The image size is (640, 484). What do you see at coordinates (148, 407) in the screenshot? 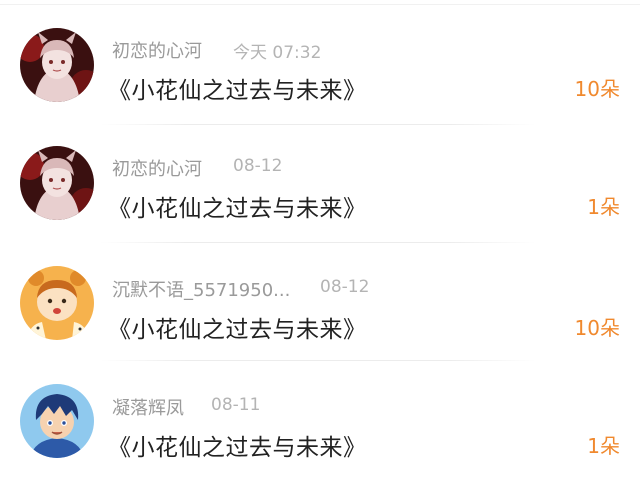
I see `username: 凝落辉凤` at bounding box center [148, 407].